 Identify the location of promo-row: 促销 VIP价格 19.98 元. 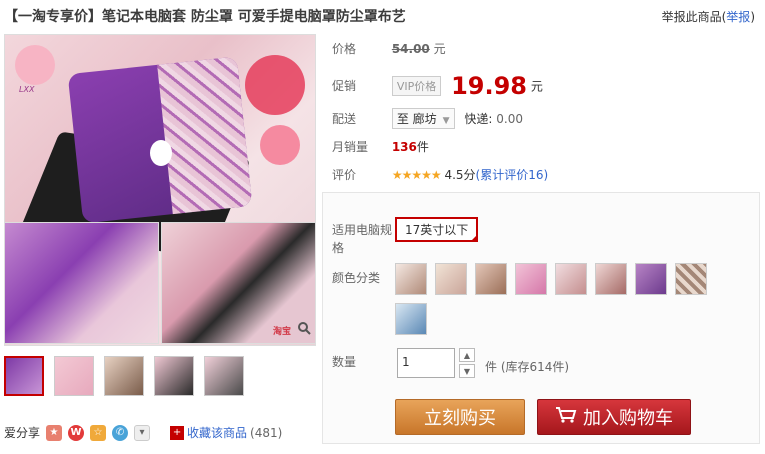
(437, 86).